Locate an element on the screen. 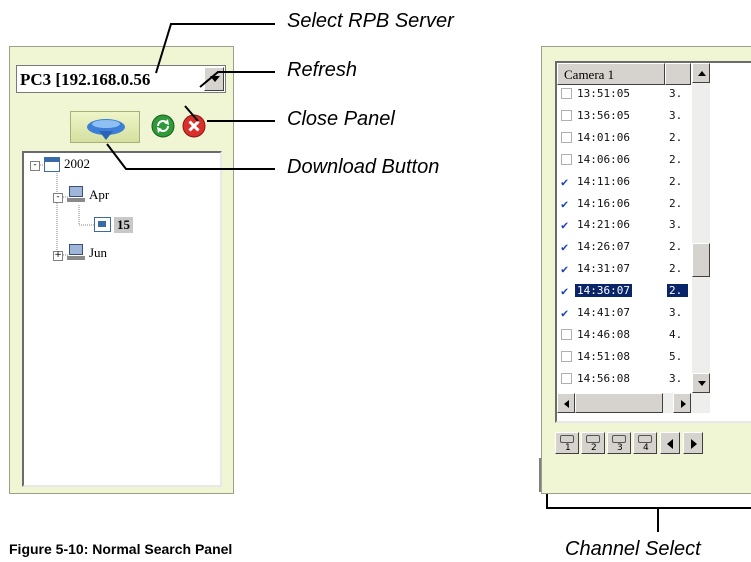 This screenshot has height=562, width=751. horizontal-scrollbar is located at coordinates (633, 403).